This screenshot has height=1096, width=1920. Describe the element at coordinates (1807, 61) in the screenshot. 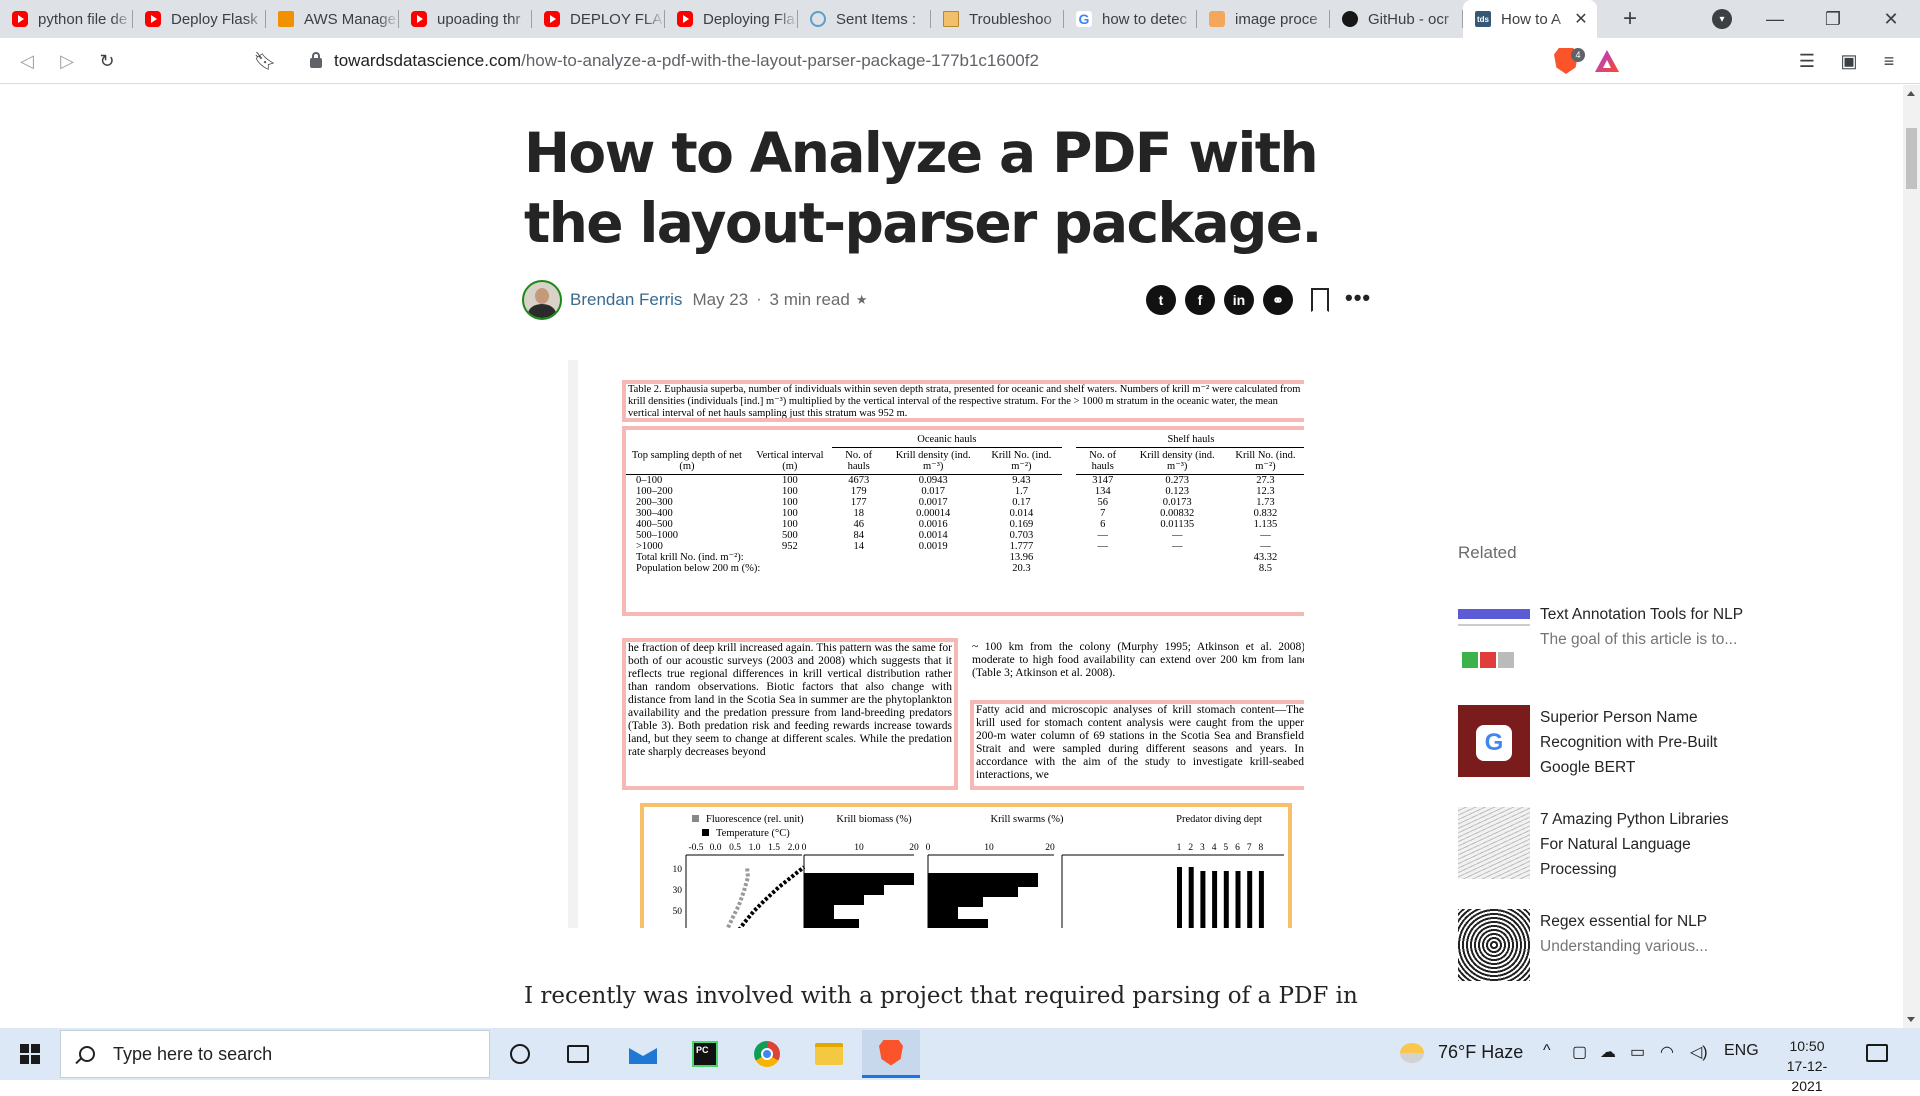

I see `media-controls-icon: ☰` at that location.